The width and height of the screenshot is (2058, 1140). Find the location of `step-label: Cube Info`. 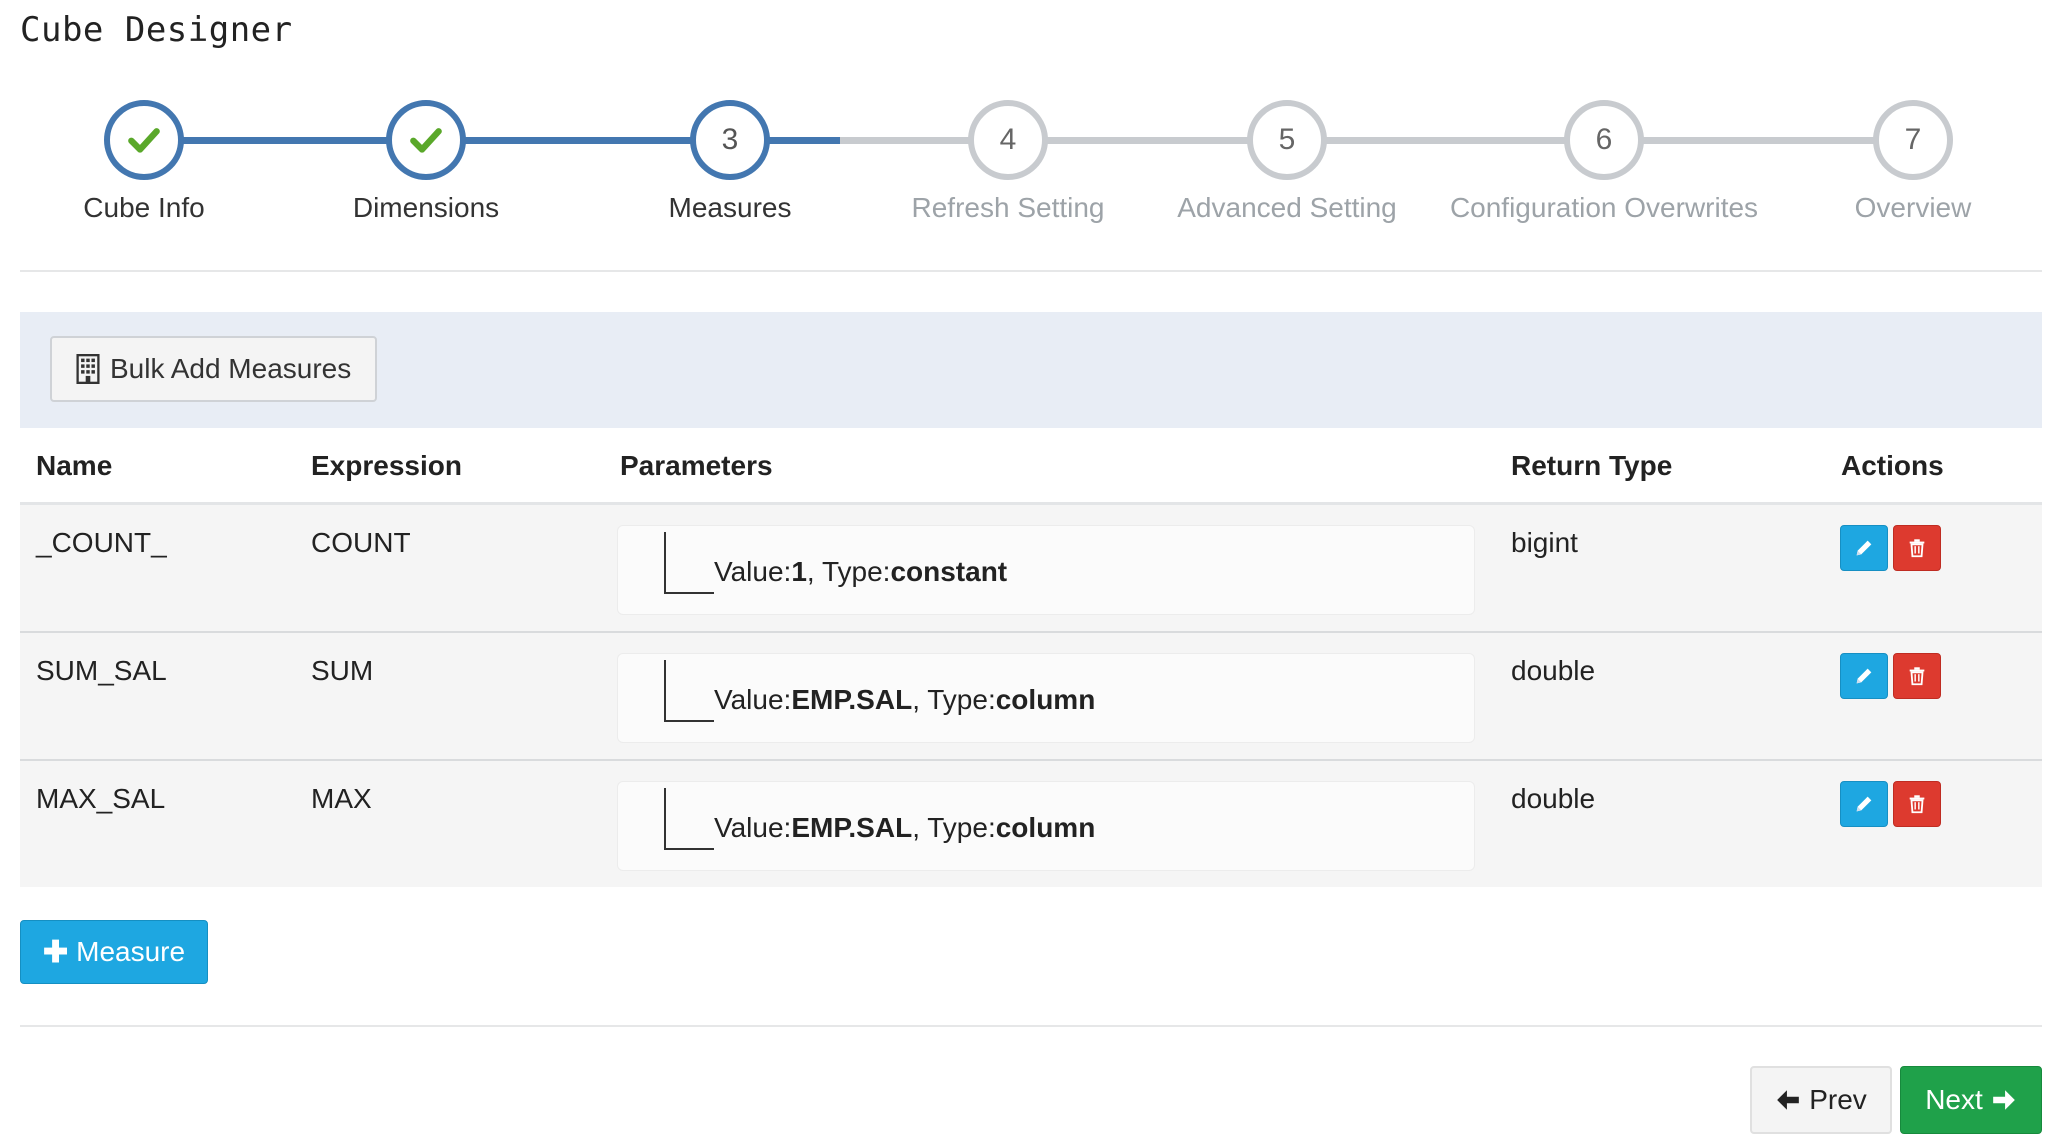

step-label: Cube Info is located at coordinates (144, 207).